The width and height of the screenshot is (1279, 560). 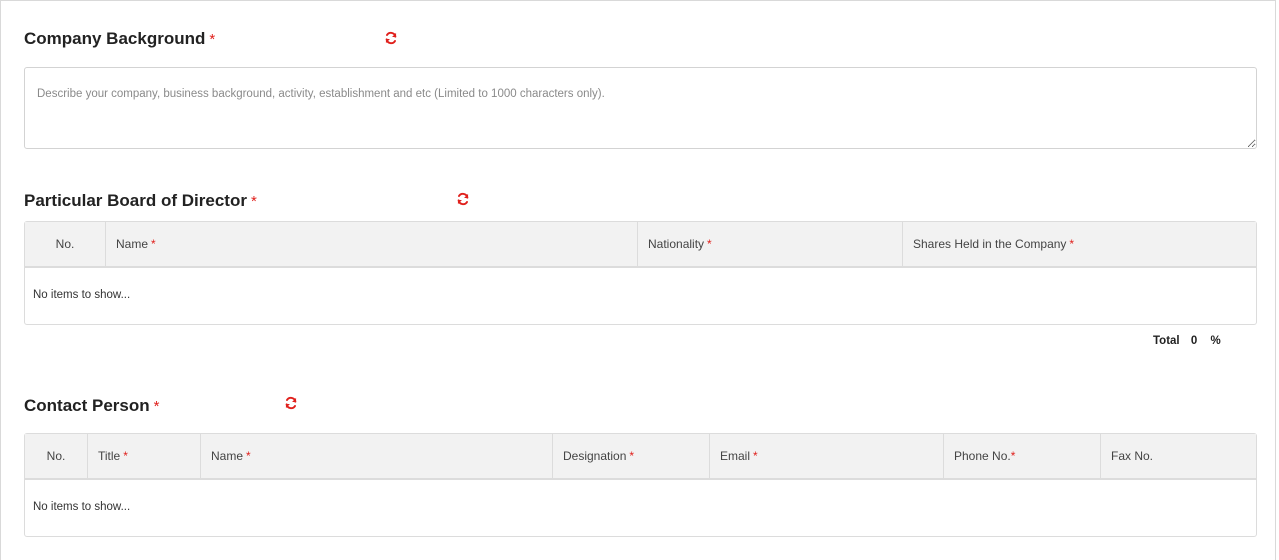 I want to click on column-header-shares-held: Shares Held in the Company *, so click(x=1079, y=244).